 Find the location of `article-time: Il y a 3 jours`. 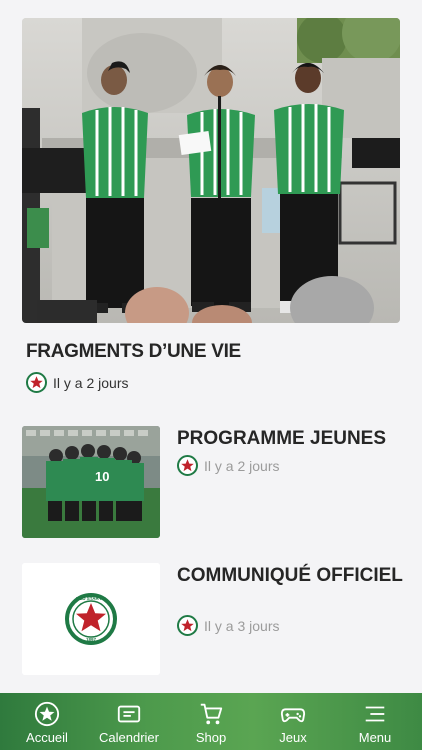

article-time: Il y a 3 jours is located at coordinates (242, 625).